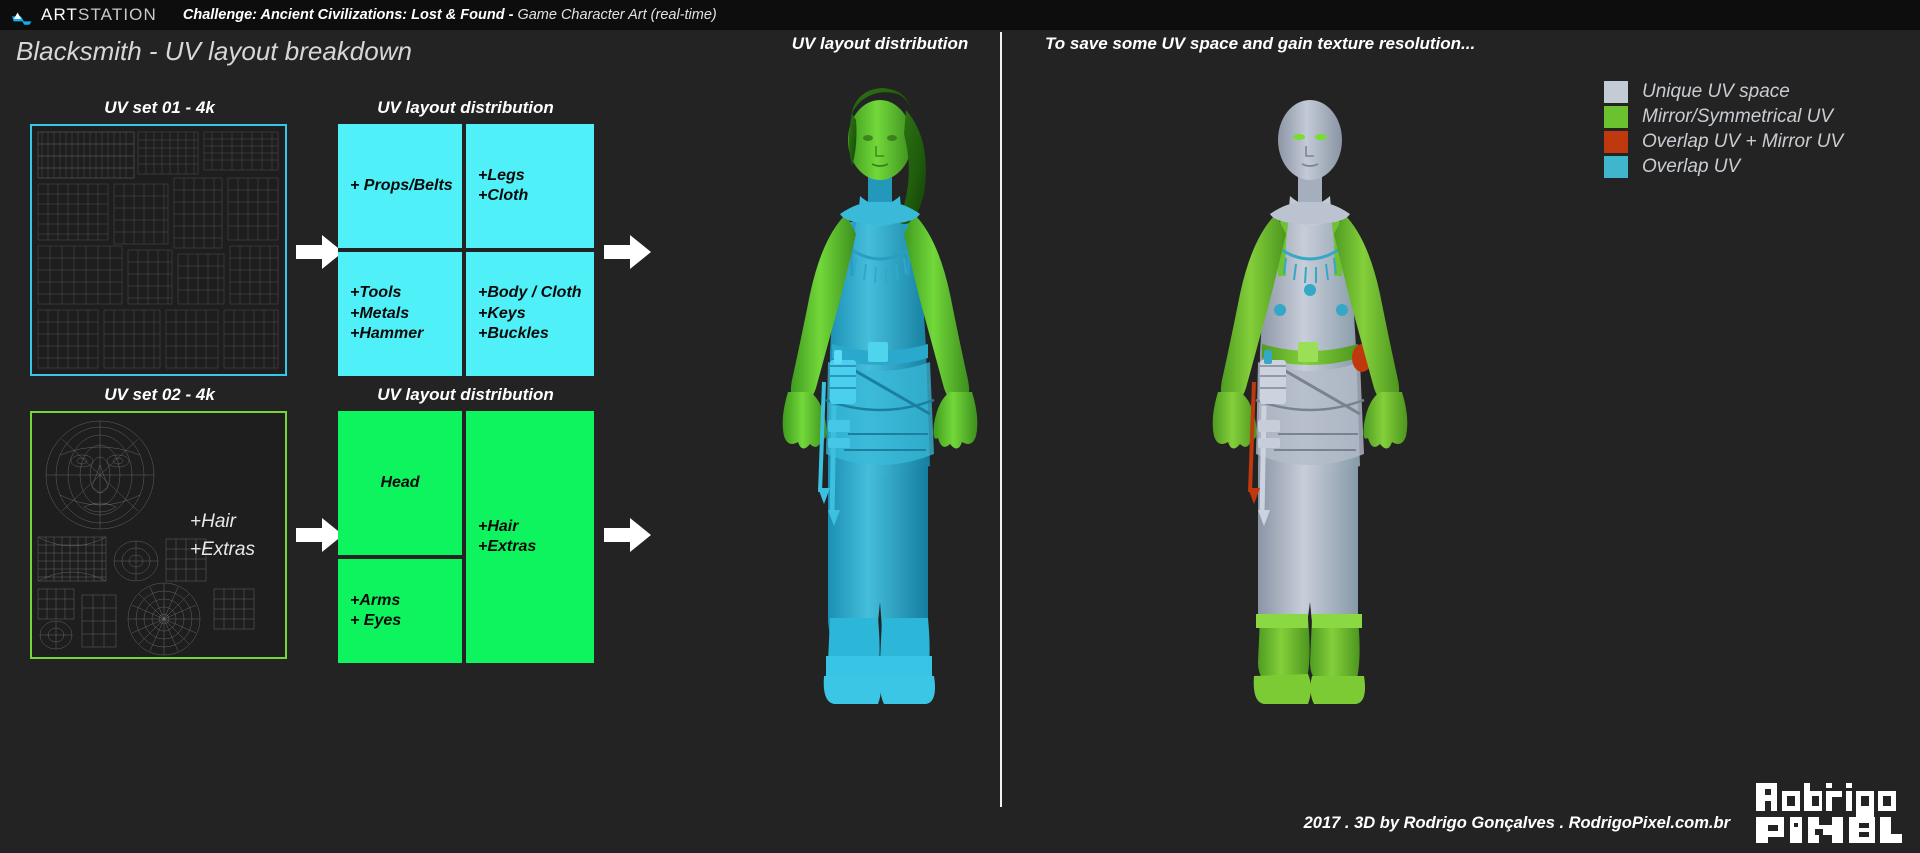  Describe the element at coordinates (1616, 92) in the screenshot. I see `legend-swatch-unique` at that location.